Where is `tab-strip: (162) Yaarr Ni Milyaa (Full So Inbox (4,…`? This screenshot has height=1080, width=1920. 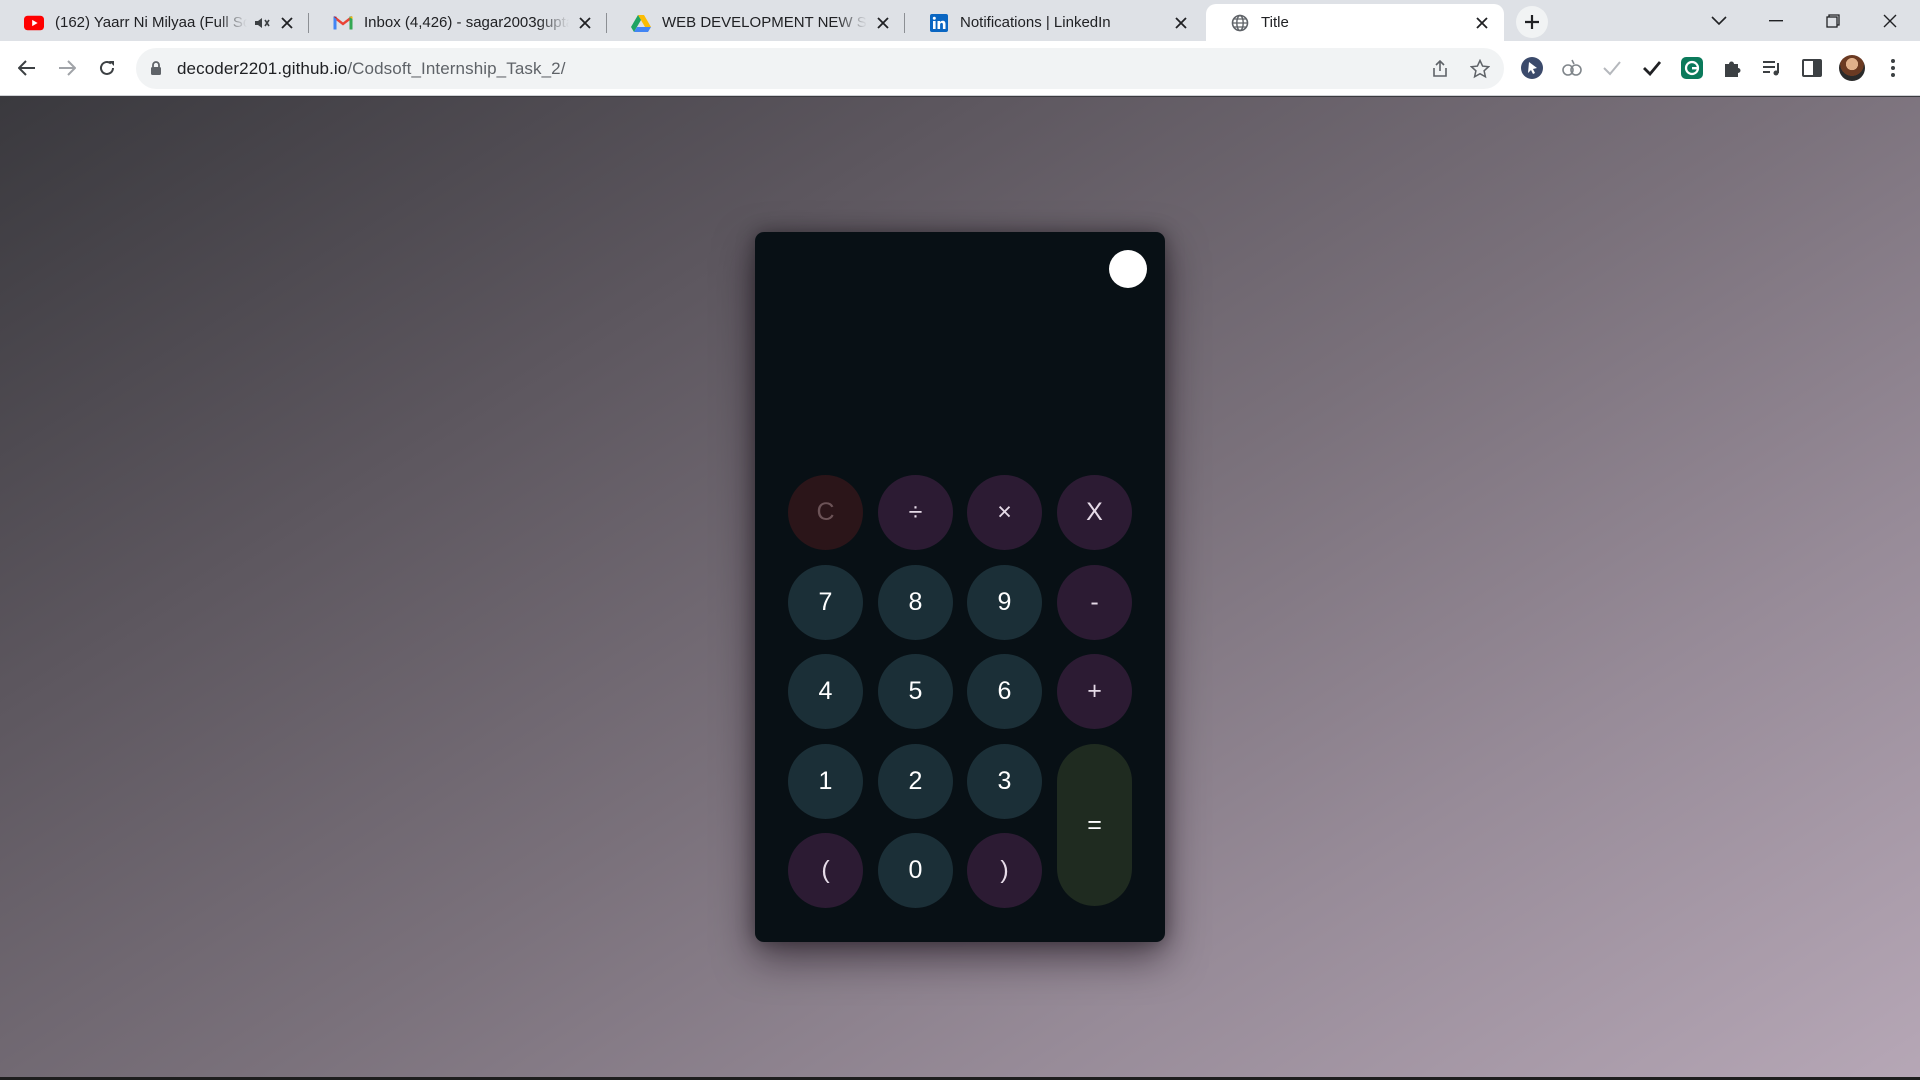
tab-strip: (162) Yaarr Ni Milyaa (Full So Inbox (4,… is located at coordinates (960, 20).